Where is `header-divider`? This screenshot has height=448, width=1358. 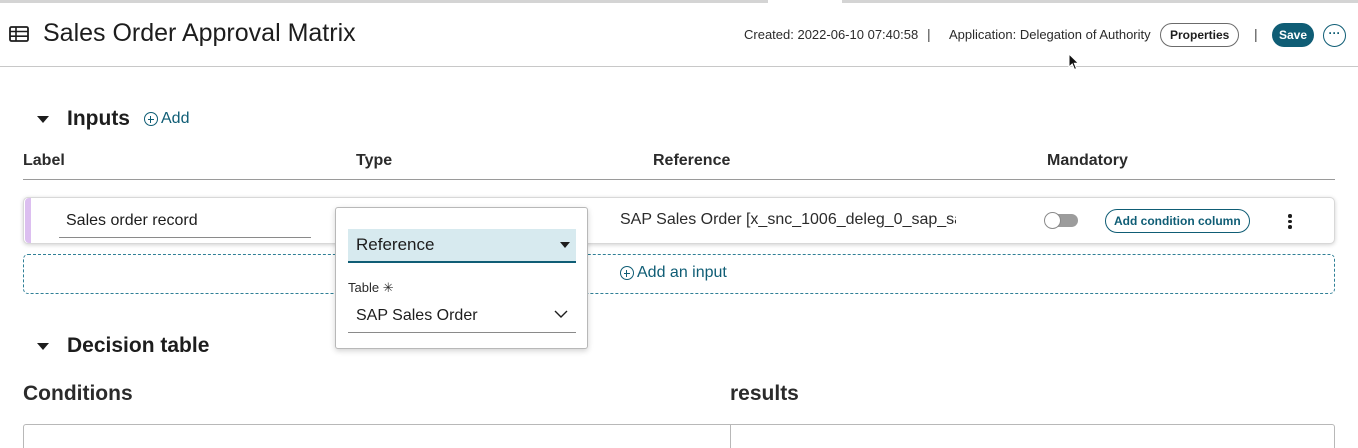
header-divider is located at coordinates (679, 179).